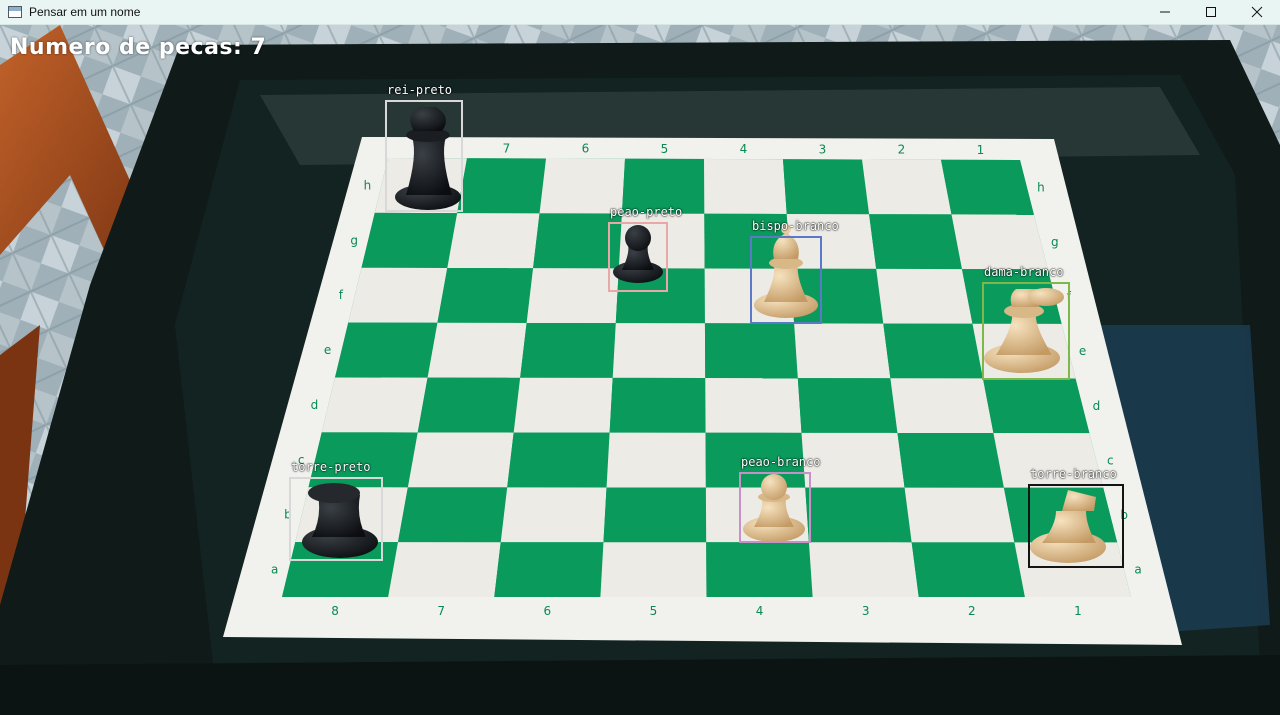  Describe the element at coordinates (795, 226) in the screenshot. I see `detection-label-white-bishop: bispo-branco` at that location.